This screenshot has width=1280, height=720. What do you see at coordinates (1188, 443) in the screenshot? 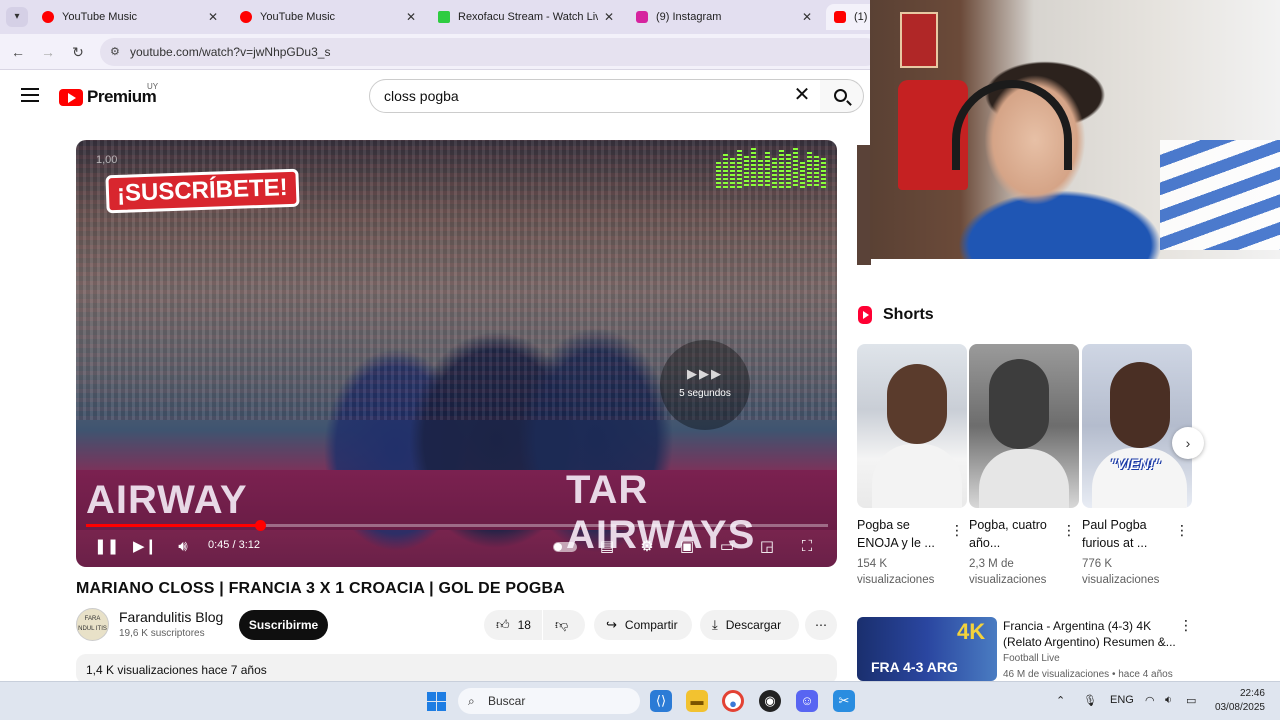
I see `chevron-right-icon: ›` at bounding box center [1188, 443].